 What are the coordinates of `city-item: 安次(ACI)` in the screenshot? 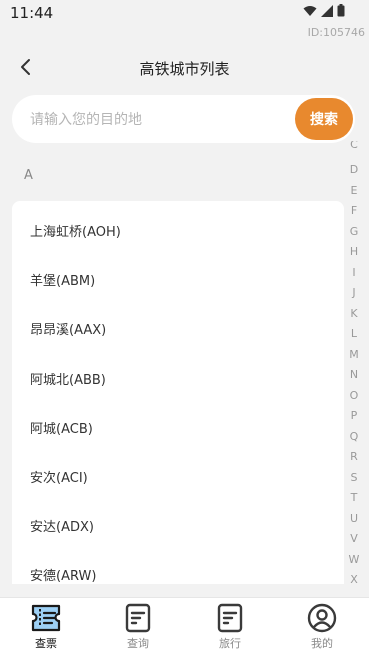 It's located at (59, 476).